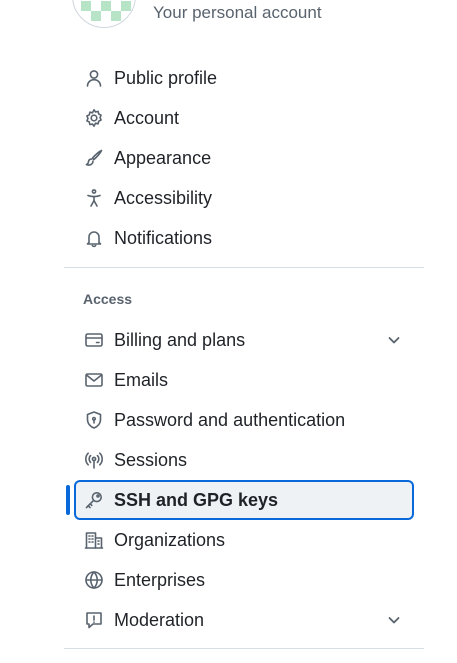  I want to click on sidebar-item-label: Notifications, so click(163, 237).